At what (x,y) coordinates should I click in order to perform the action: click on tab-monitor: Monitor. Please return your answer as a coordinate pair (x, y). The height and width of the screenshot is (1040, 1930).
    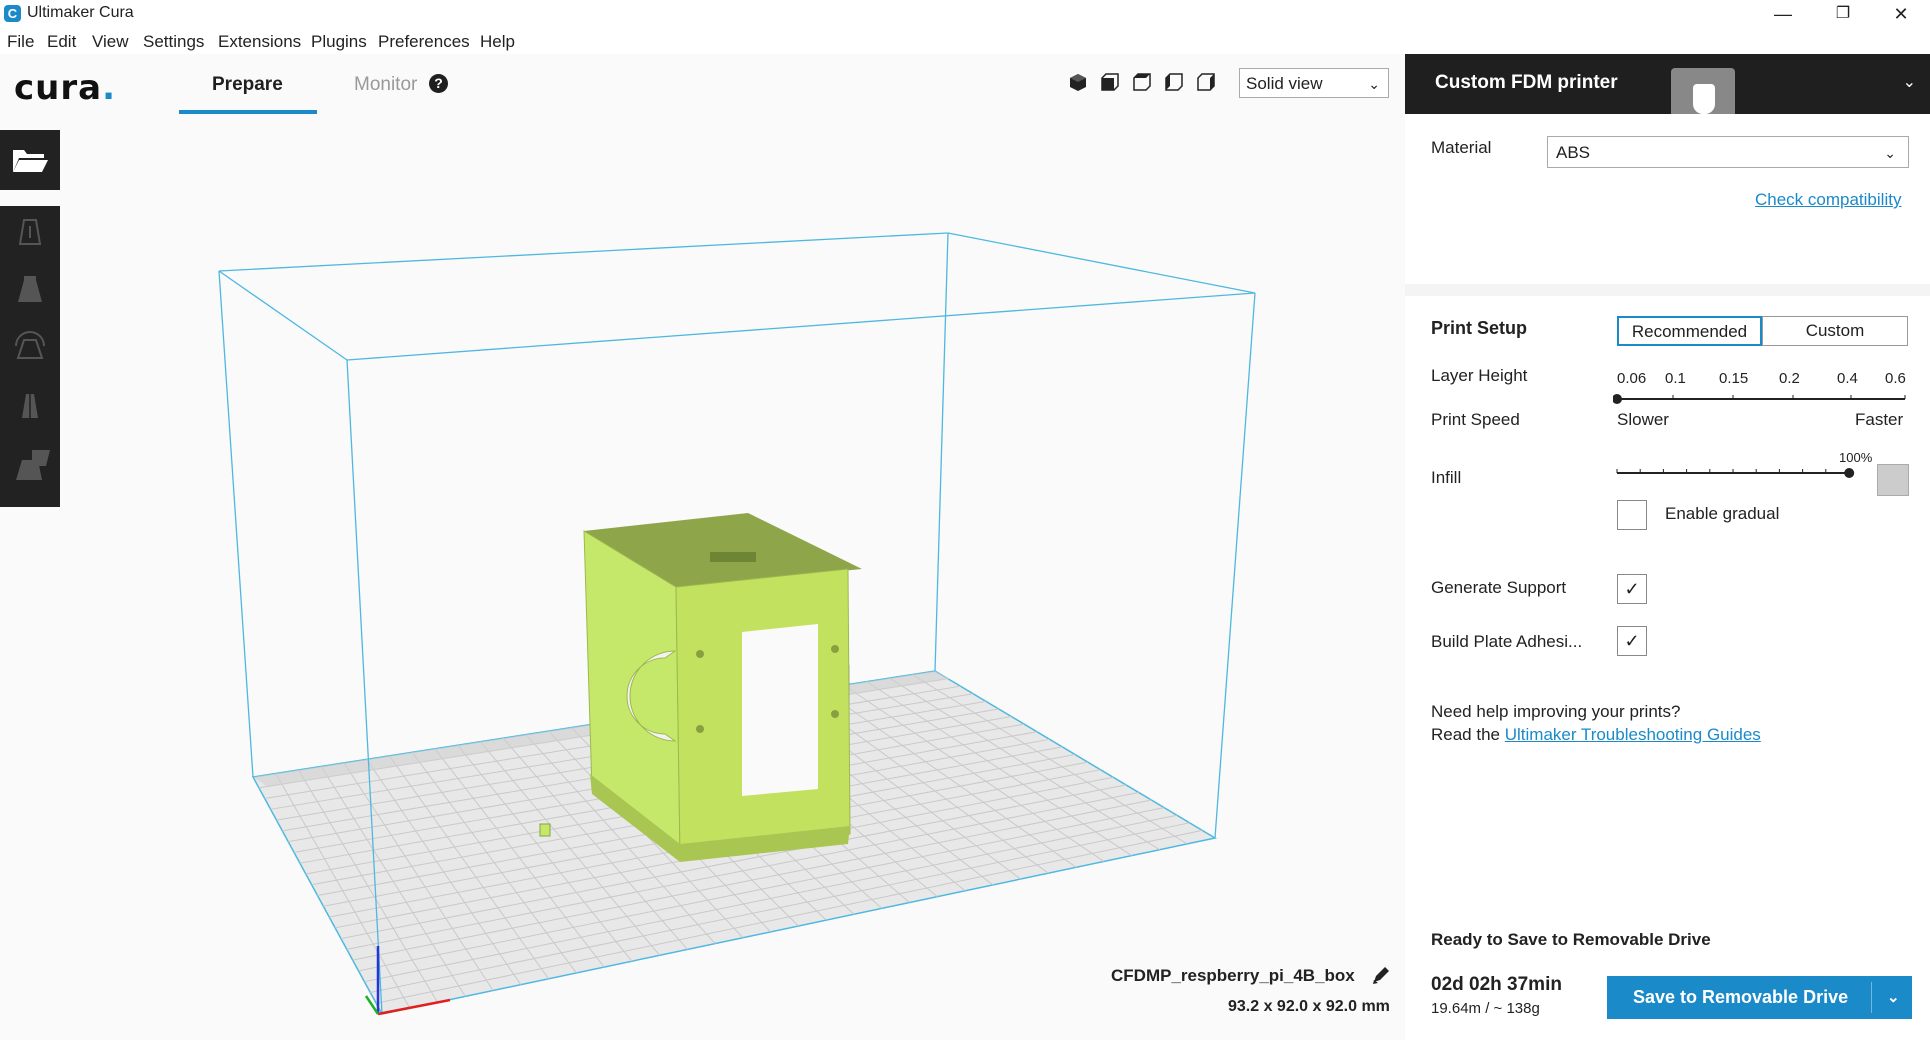
    Looking at the image, I should click on (385, 85).